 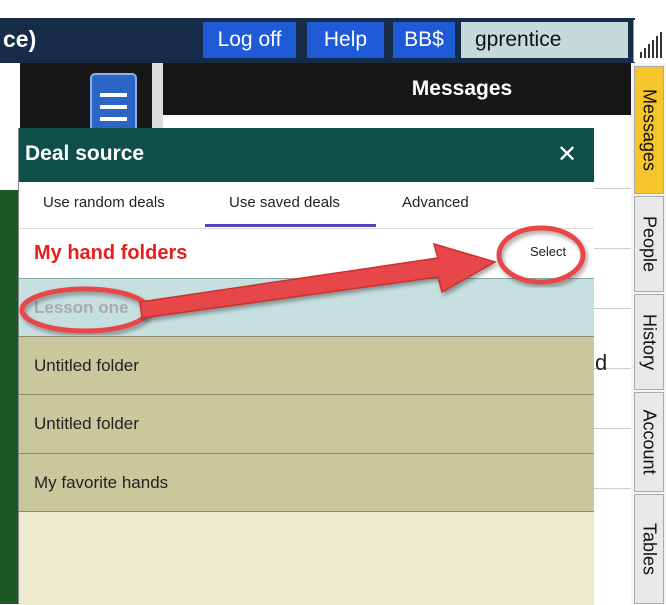 What do you see at coordinates (10, 126) in the screenshot?
I see `left-white-area` at bounding box center [10, 126].